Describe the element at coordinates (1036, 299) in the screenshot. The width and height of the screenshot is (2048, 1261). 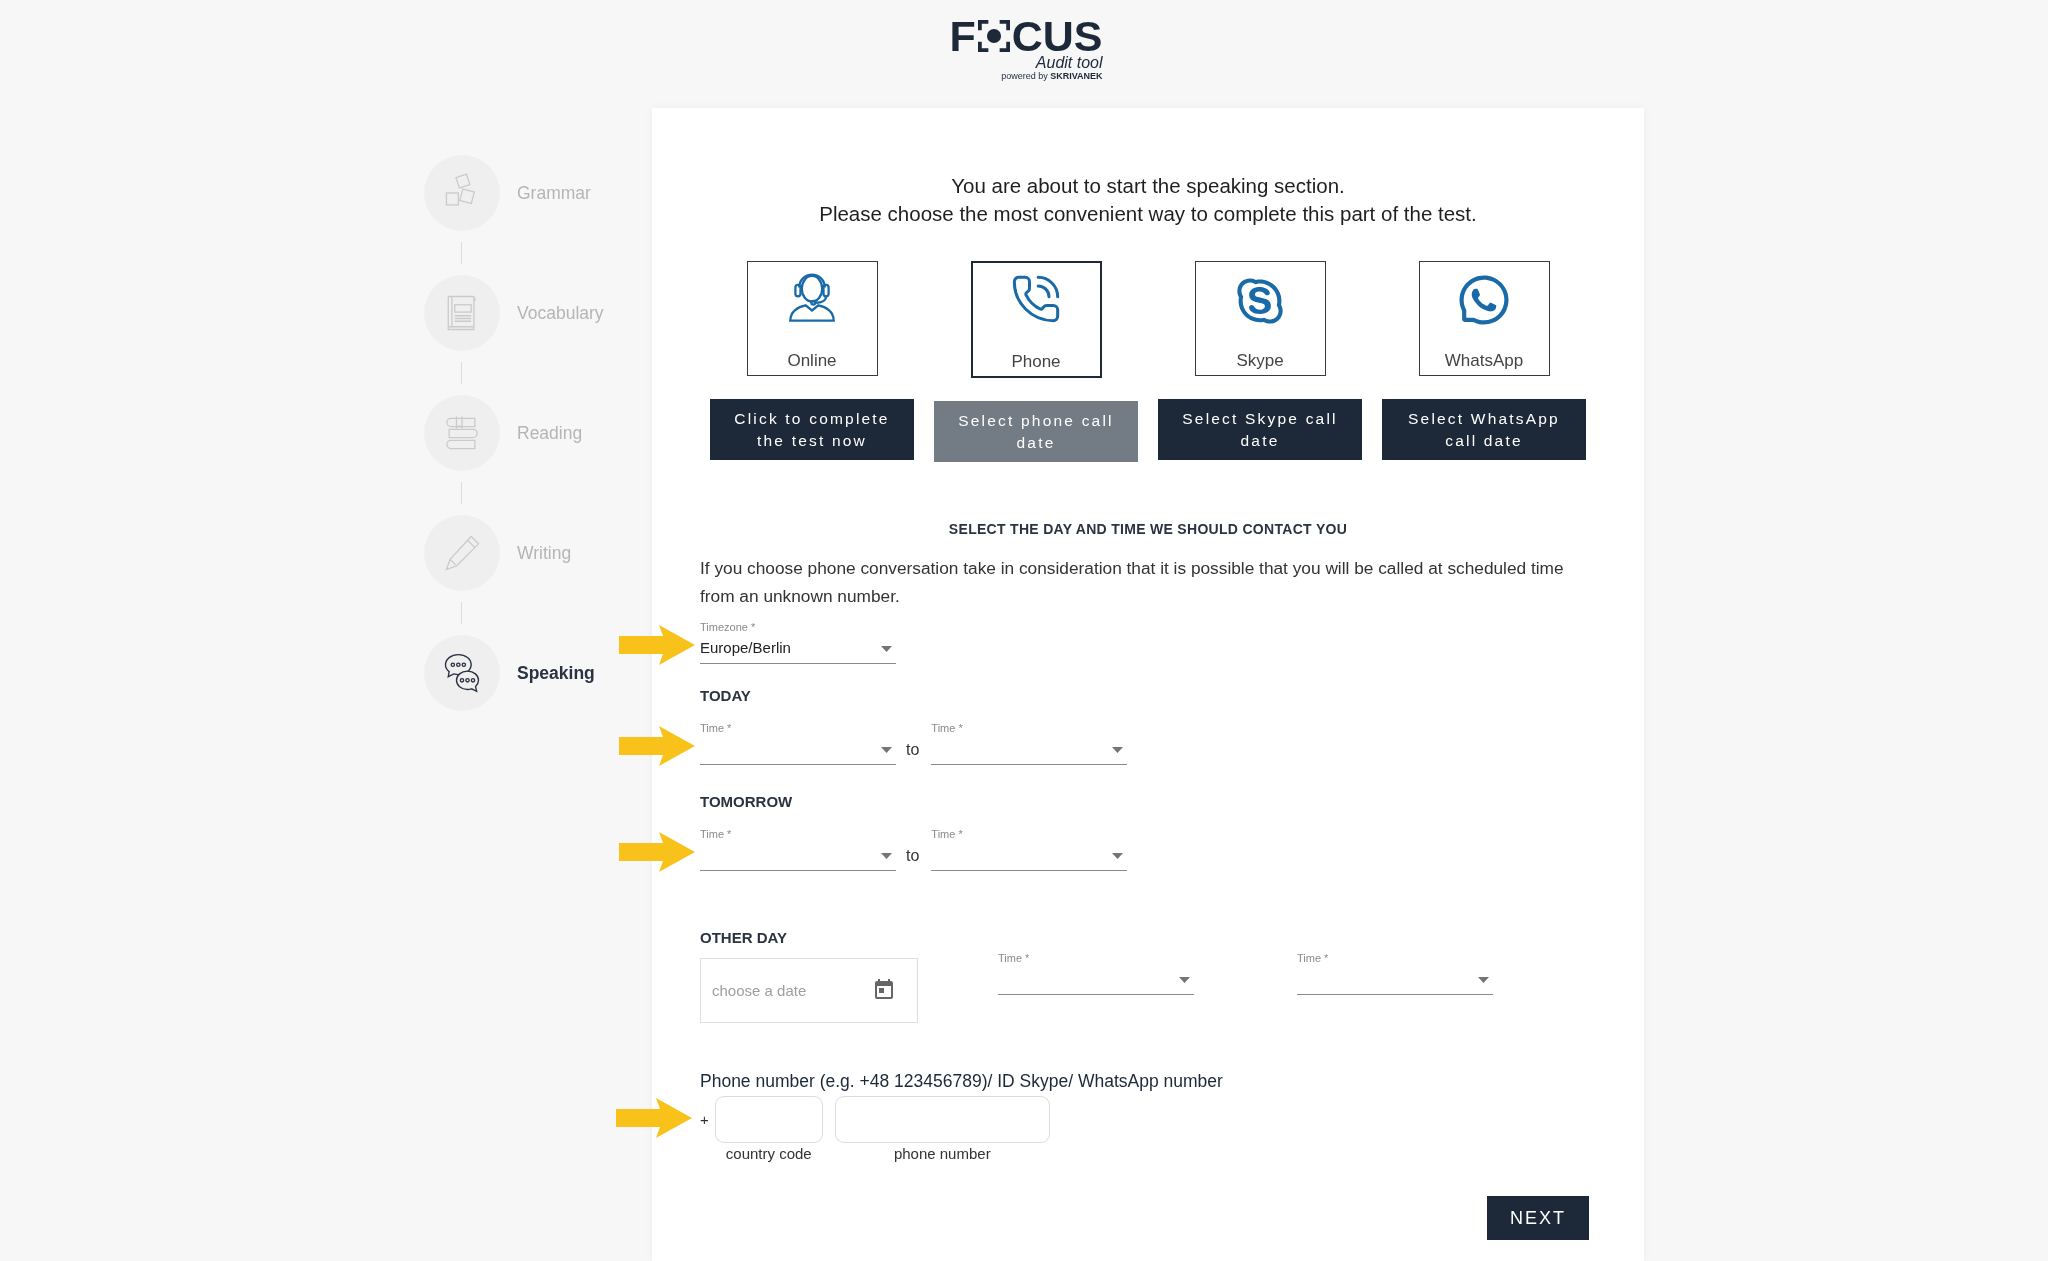
I see `phone-call-icon` at that location.